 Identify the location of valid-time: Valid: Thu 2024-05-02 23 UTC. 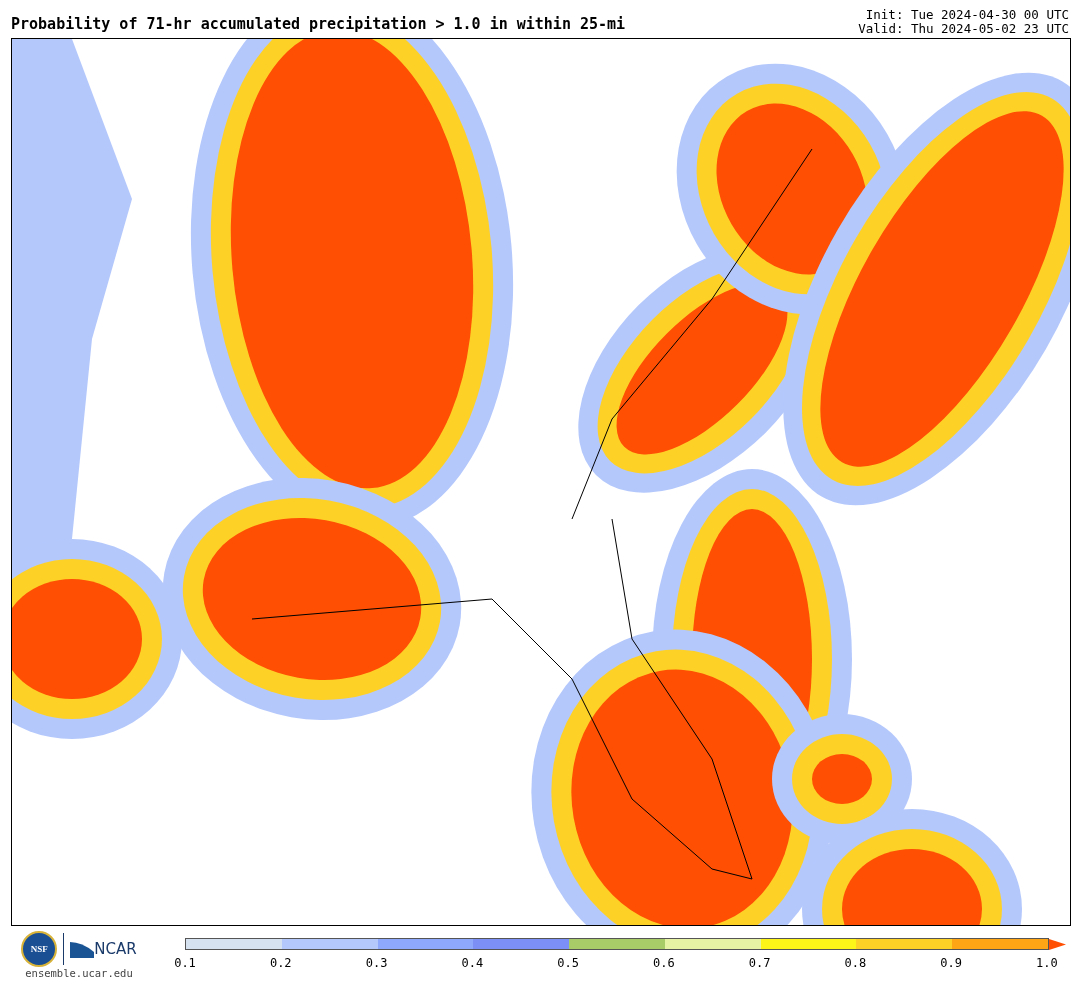
(963, 29).